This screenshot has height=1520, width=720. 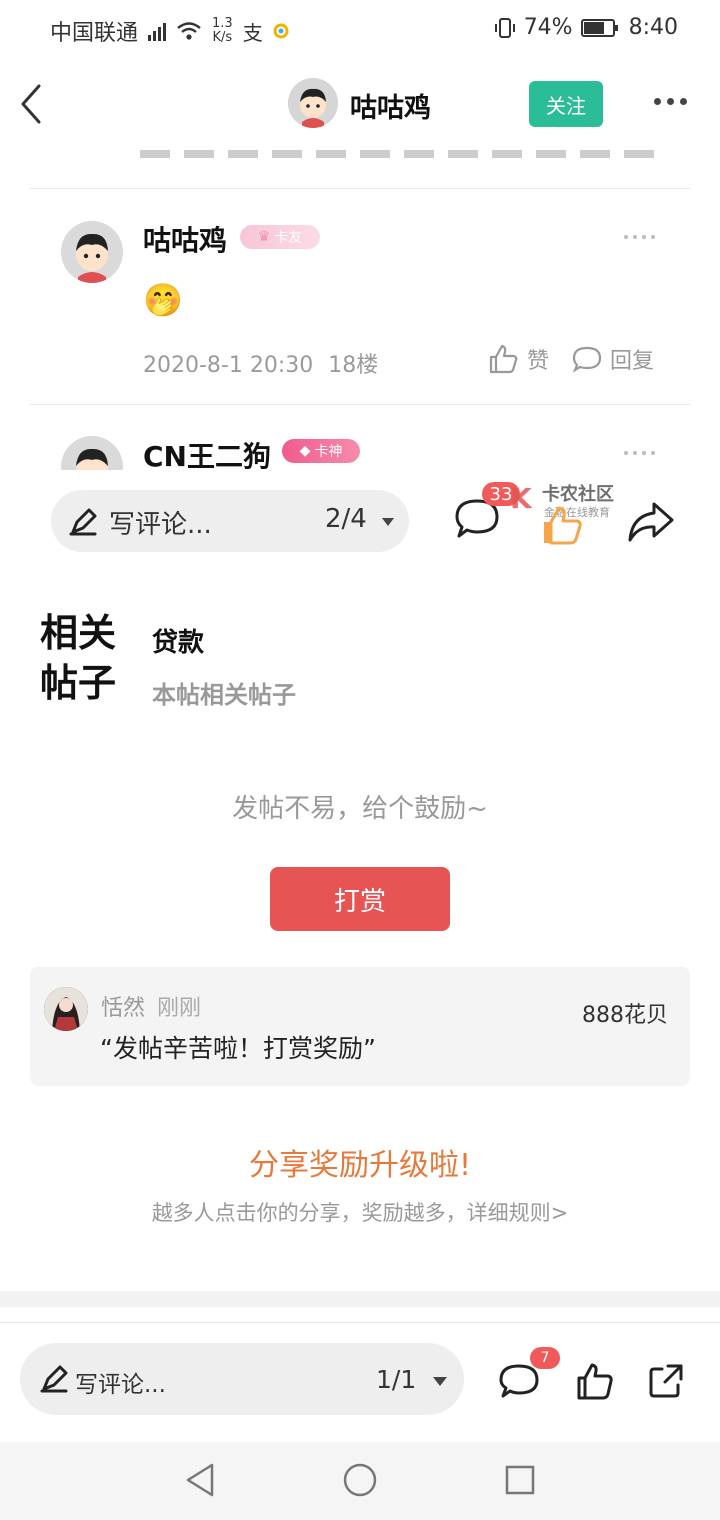 I want to click on commenter-name: 咕咕鸡, so click(x=185, y=239).